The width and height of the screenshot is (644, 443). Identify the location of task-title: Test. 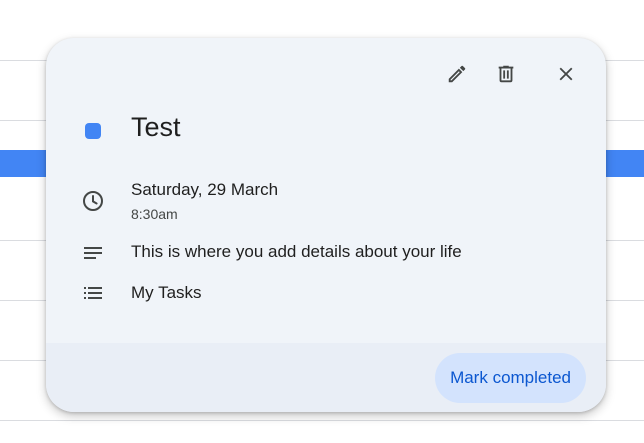
(156, 127).